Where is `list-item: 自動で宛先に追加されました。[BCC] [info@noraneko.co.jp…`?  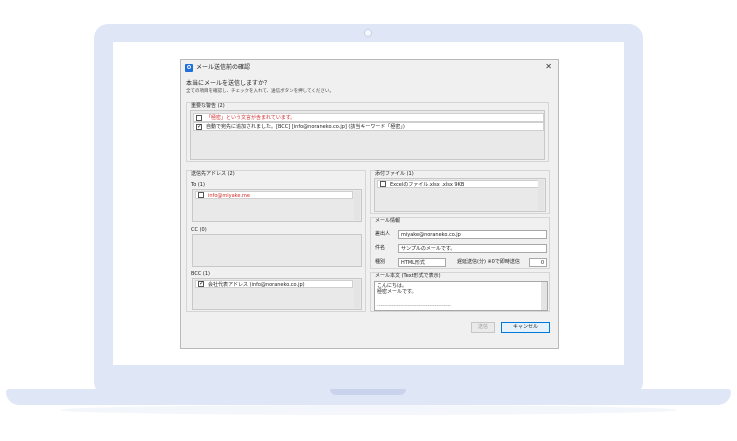
list-item: 自動で宛先に追加されました。[BCC] [info@noraneko.co.jp… is located at coordinates (368, 126).